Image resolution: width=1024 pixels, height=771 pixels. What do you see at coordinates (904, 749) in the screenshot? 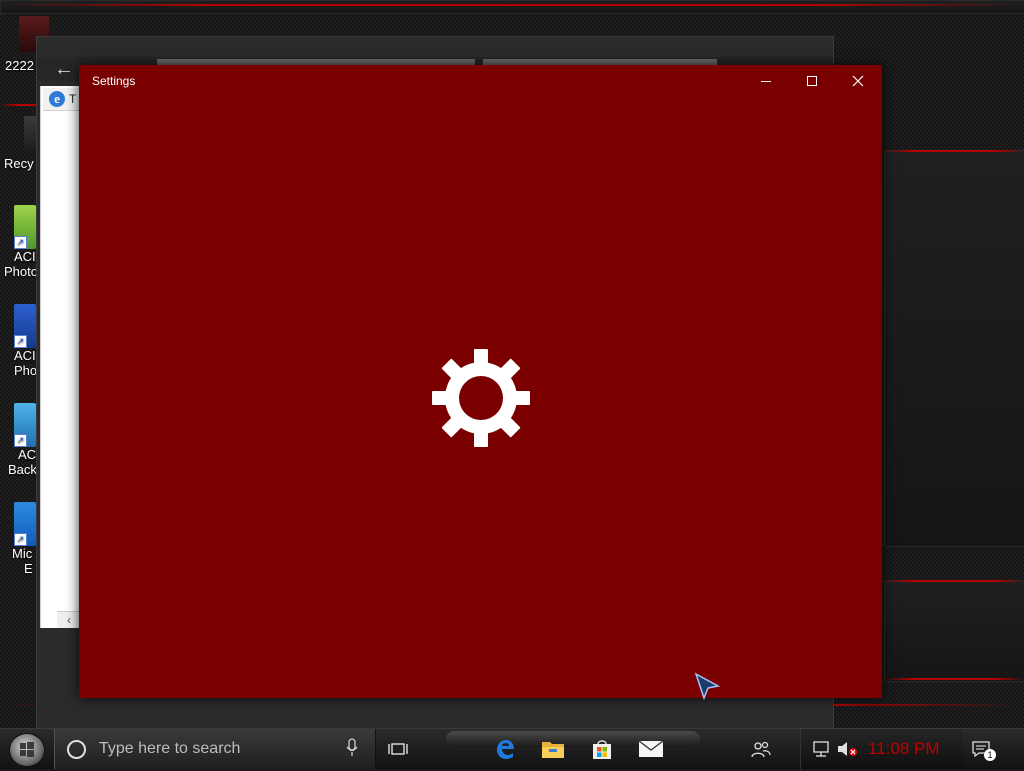
I see `clock: 11:08 PM` at bounding box center [904, 749].